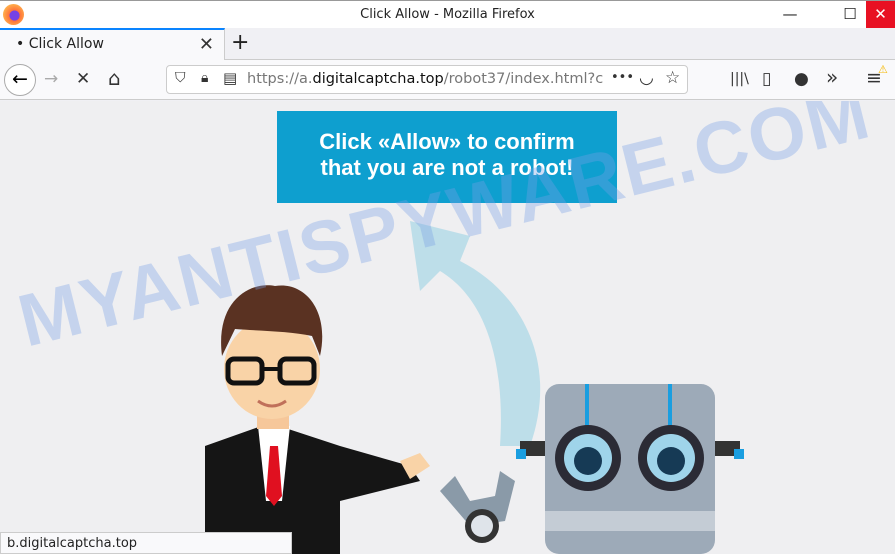 The width and height of the screenshot is (895, 554). What do you see at coordinates (447, 44) in the screenshot?
I see `tab-bar: • Click Allow ✕ +` at bounding box center [447, 44].